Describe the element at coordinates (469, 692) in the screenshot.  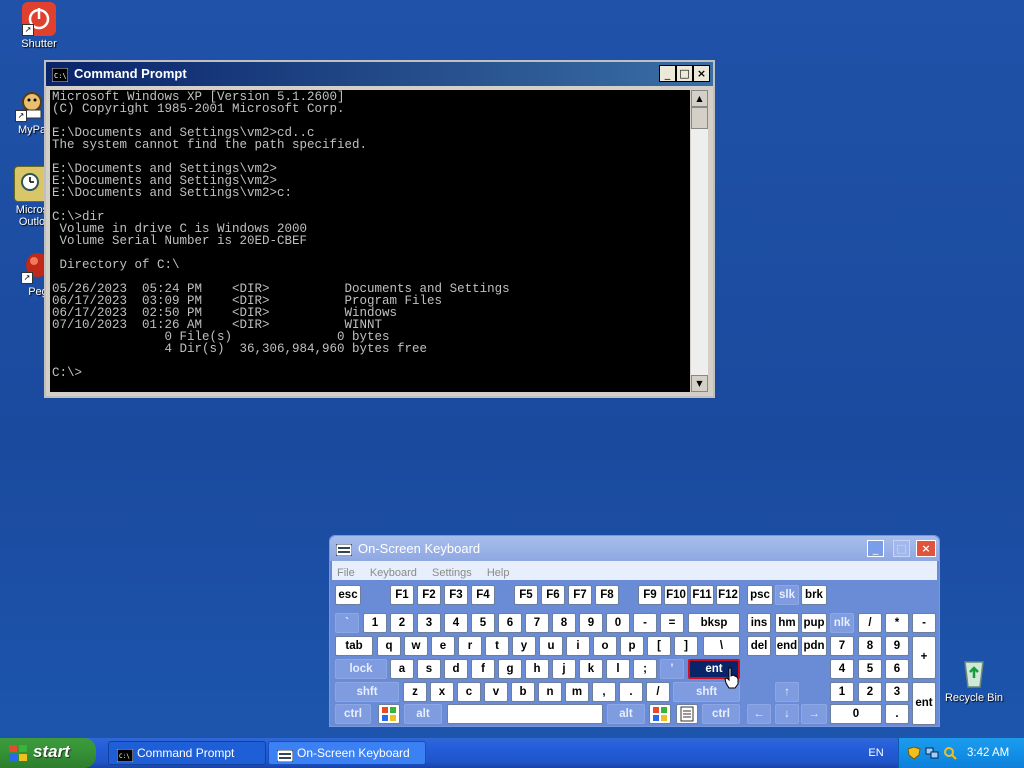
I see `key-c: c` at that location.